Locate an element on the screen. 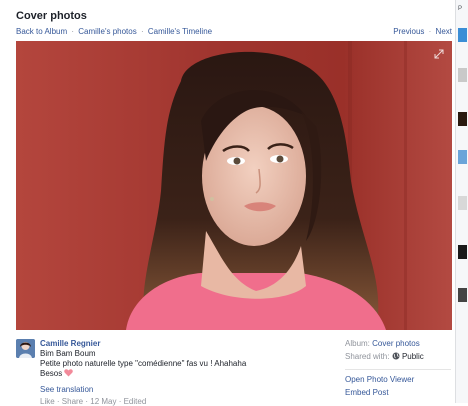  post-actions: Like · Share · 12 May · Edited is located at coordinates (93, 401).